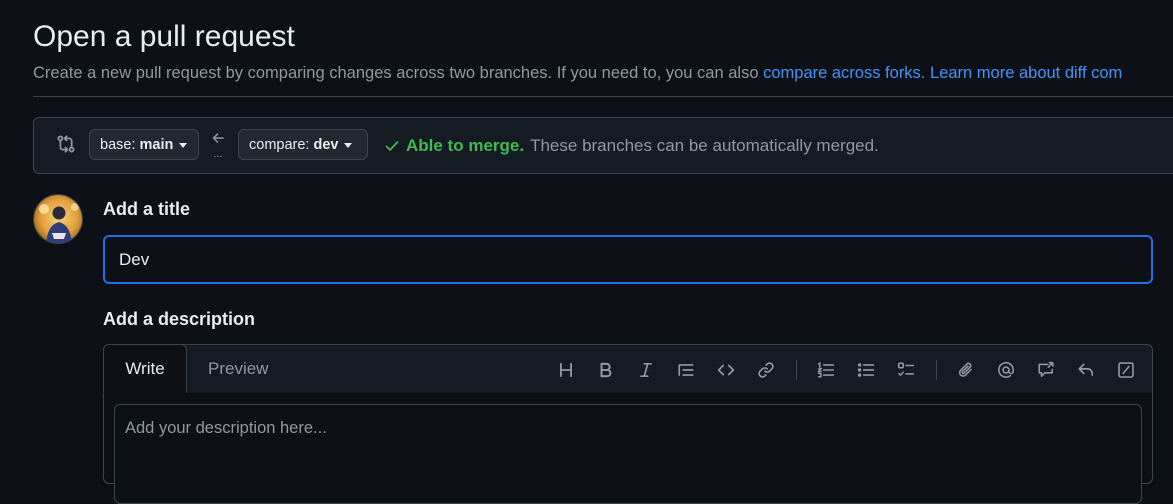 Image resolution: width=1173 pixels, height=504 pixels. Describe the element at coordinates (294, 144) in the screenshot. I see `compare-branch-label: compare: dev` at that location.